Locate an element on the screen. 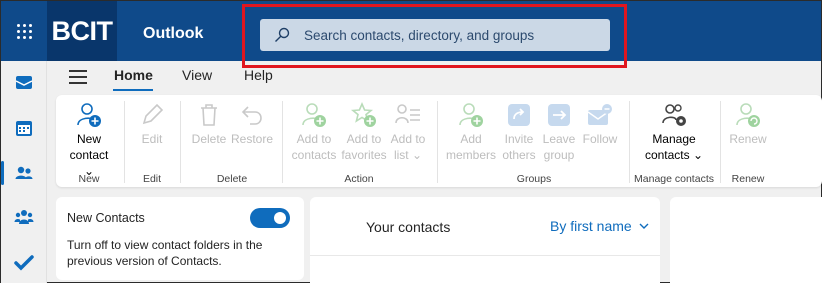 This screenshot has height=283, width=822. add-to-list-label-1: Add to is located at coordinates (408, 139).